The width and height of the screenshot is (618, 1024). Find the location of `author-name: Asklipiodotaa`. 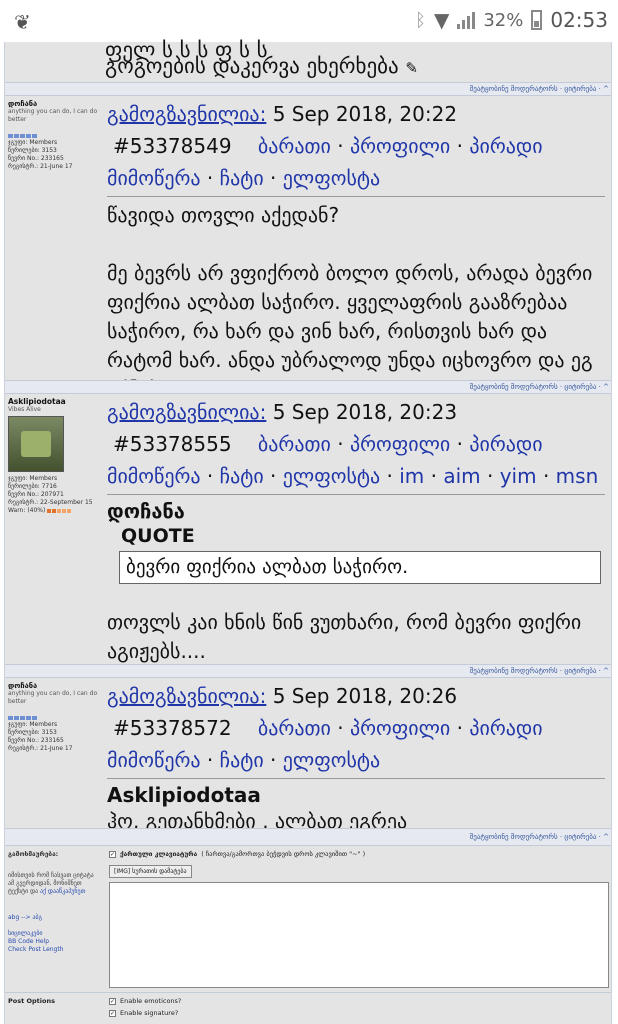

author-name: Asklipiodotaa is located at coordinates (54, 402).